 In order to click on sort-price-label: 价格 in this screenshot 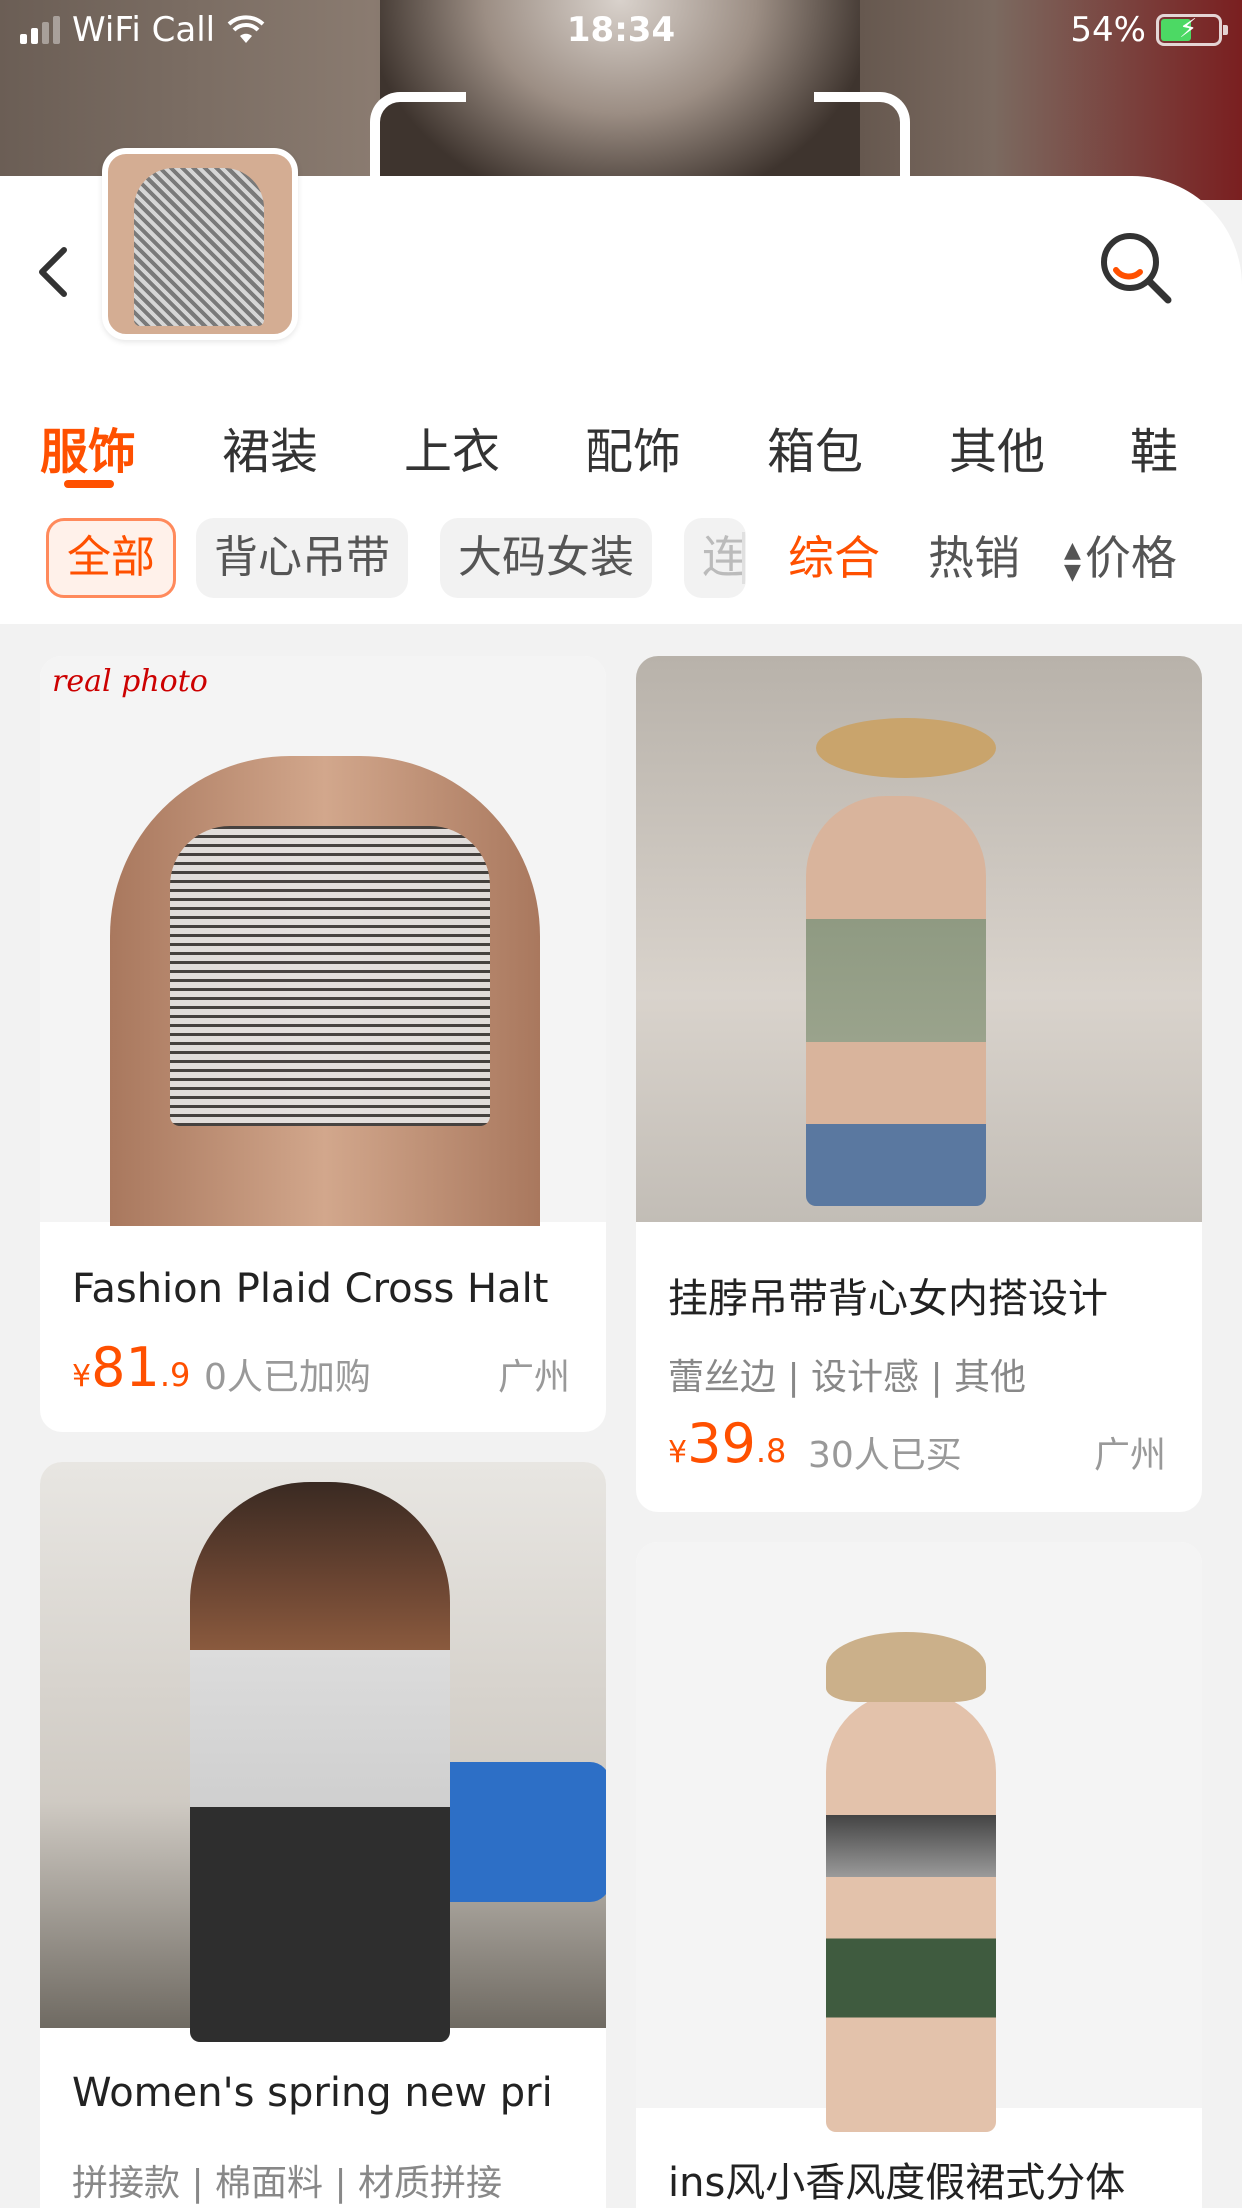, I will do `click(1130, 558)`.